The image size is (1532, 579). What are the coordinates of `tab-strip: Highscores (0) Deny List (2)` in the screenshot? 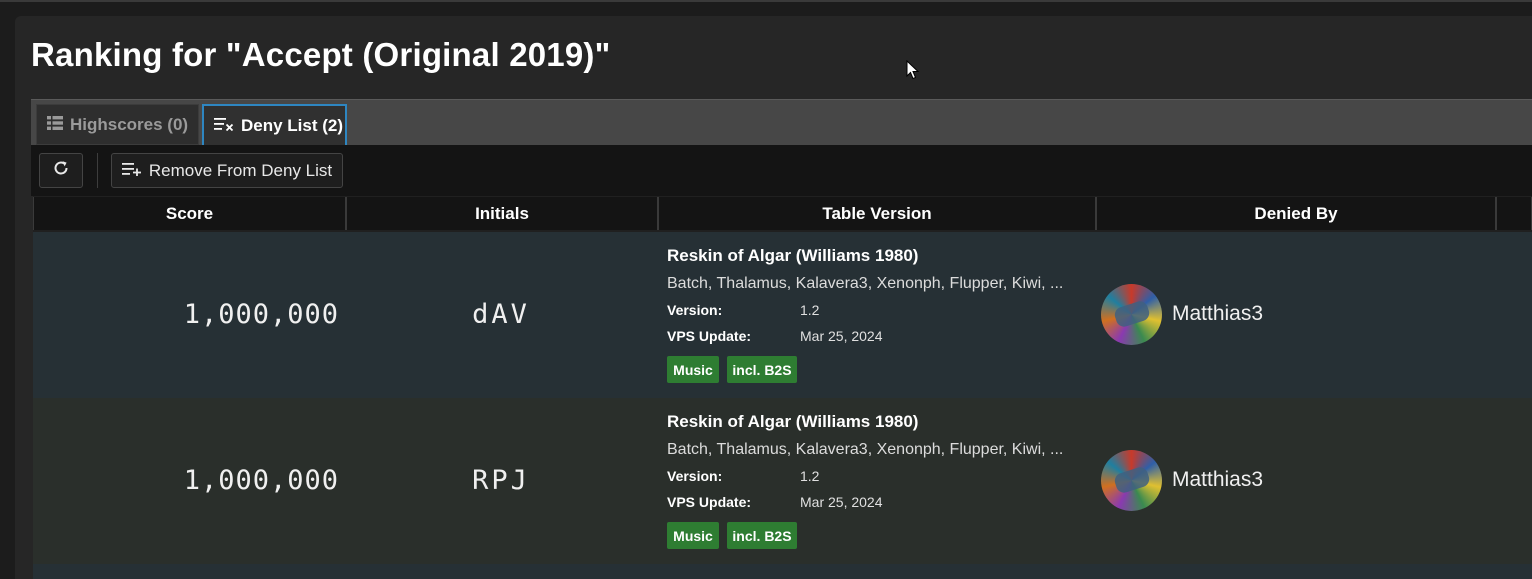 It's located at (781, 122).